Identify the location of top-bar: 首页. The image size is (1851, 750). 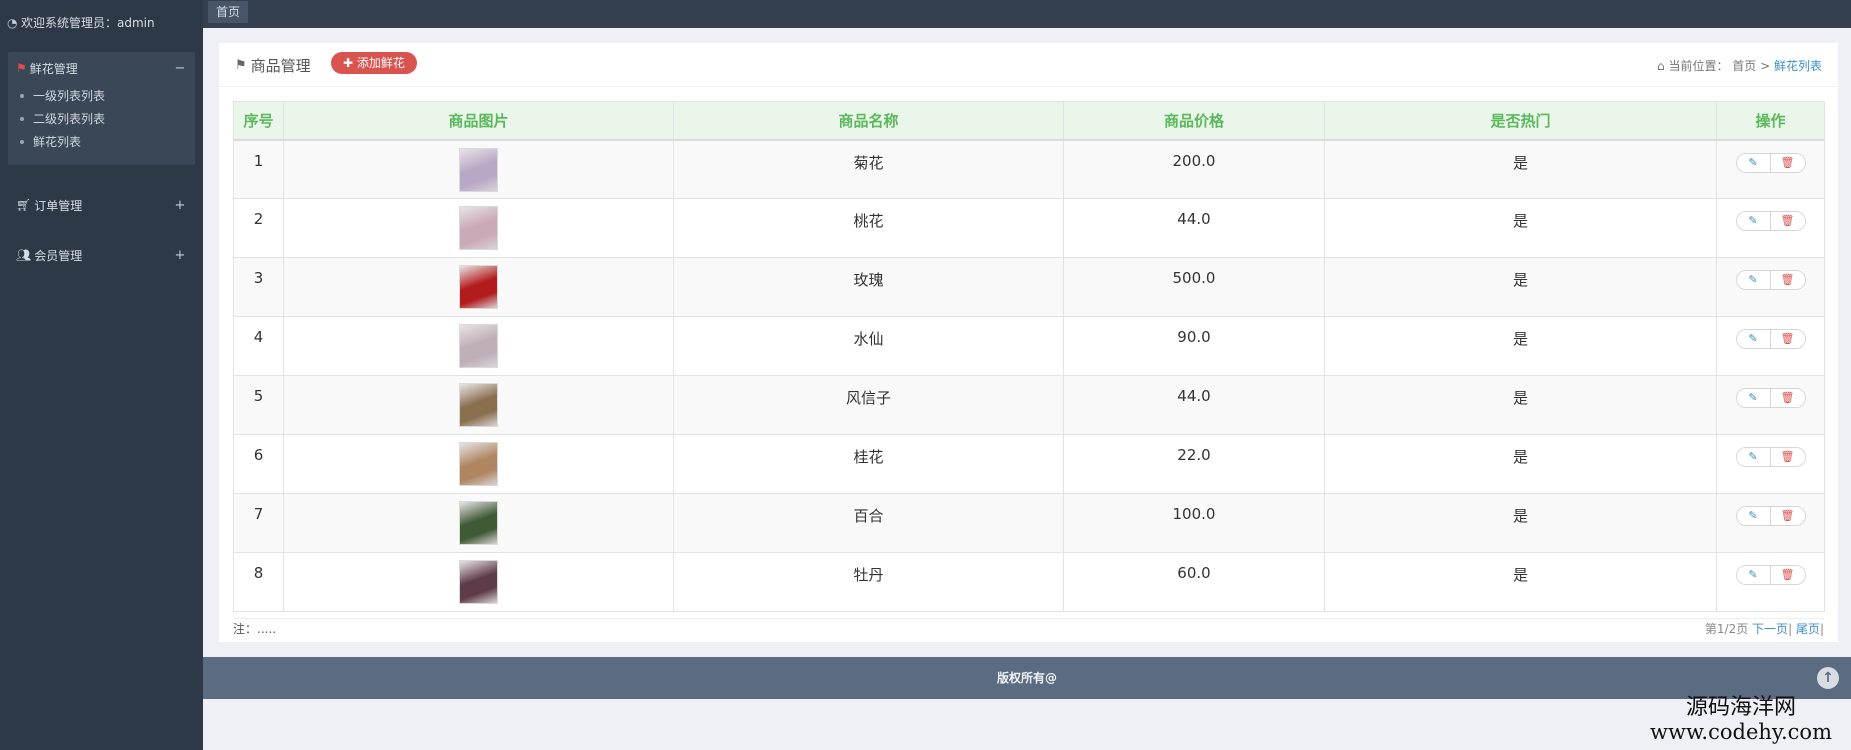
(1027, 14).